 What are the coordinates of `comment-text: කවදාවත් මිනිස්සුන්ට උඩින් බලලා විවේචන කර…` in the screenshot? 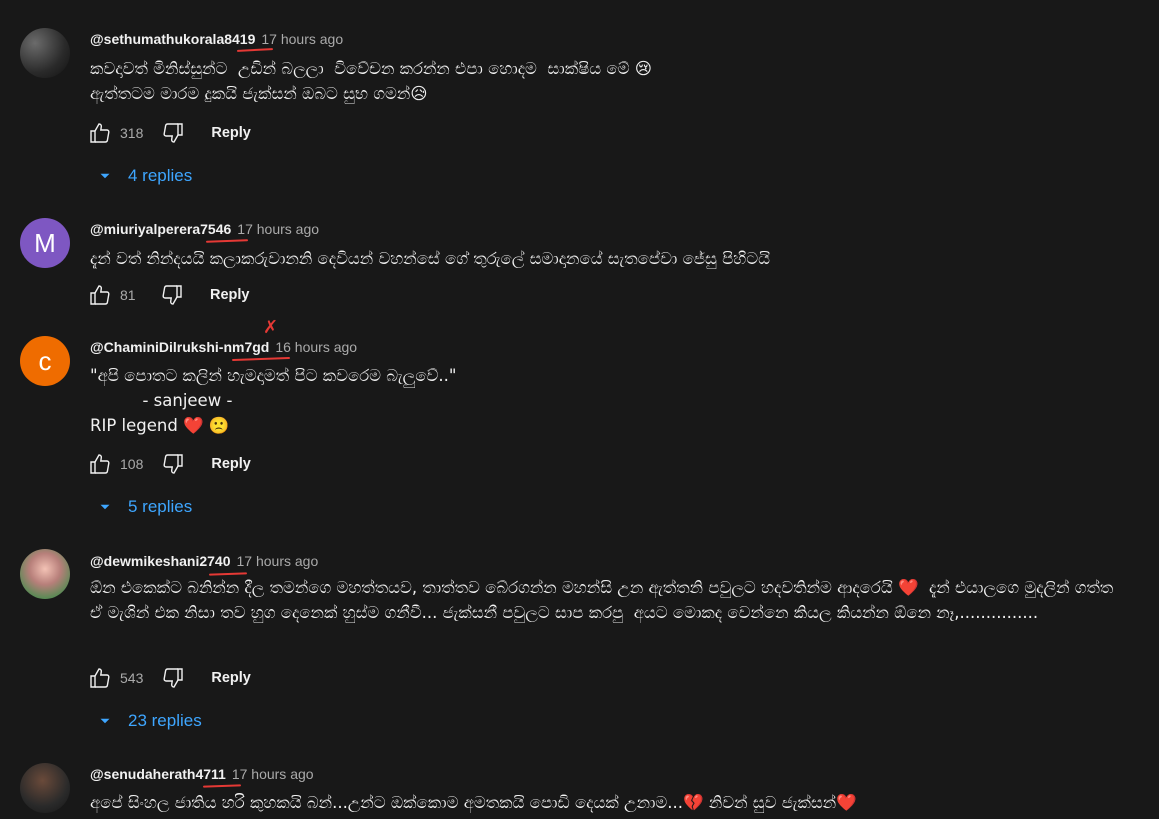 It's located at (371, 81).